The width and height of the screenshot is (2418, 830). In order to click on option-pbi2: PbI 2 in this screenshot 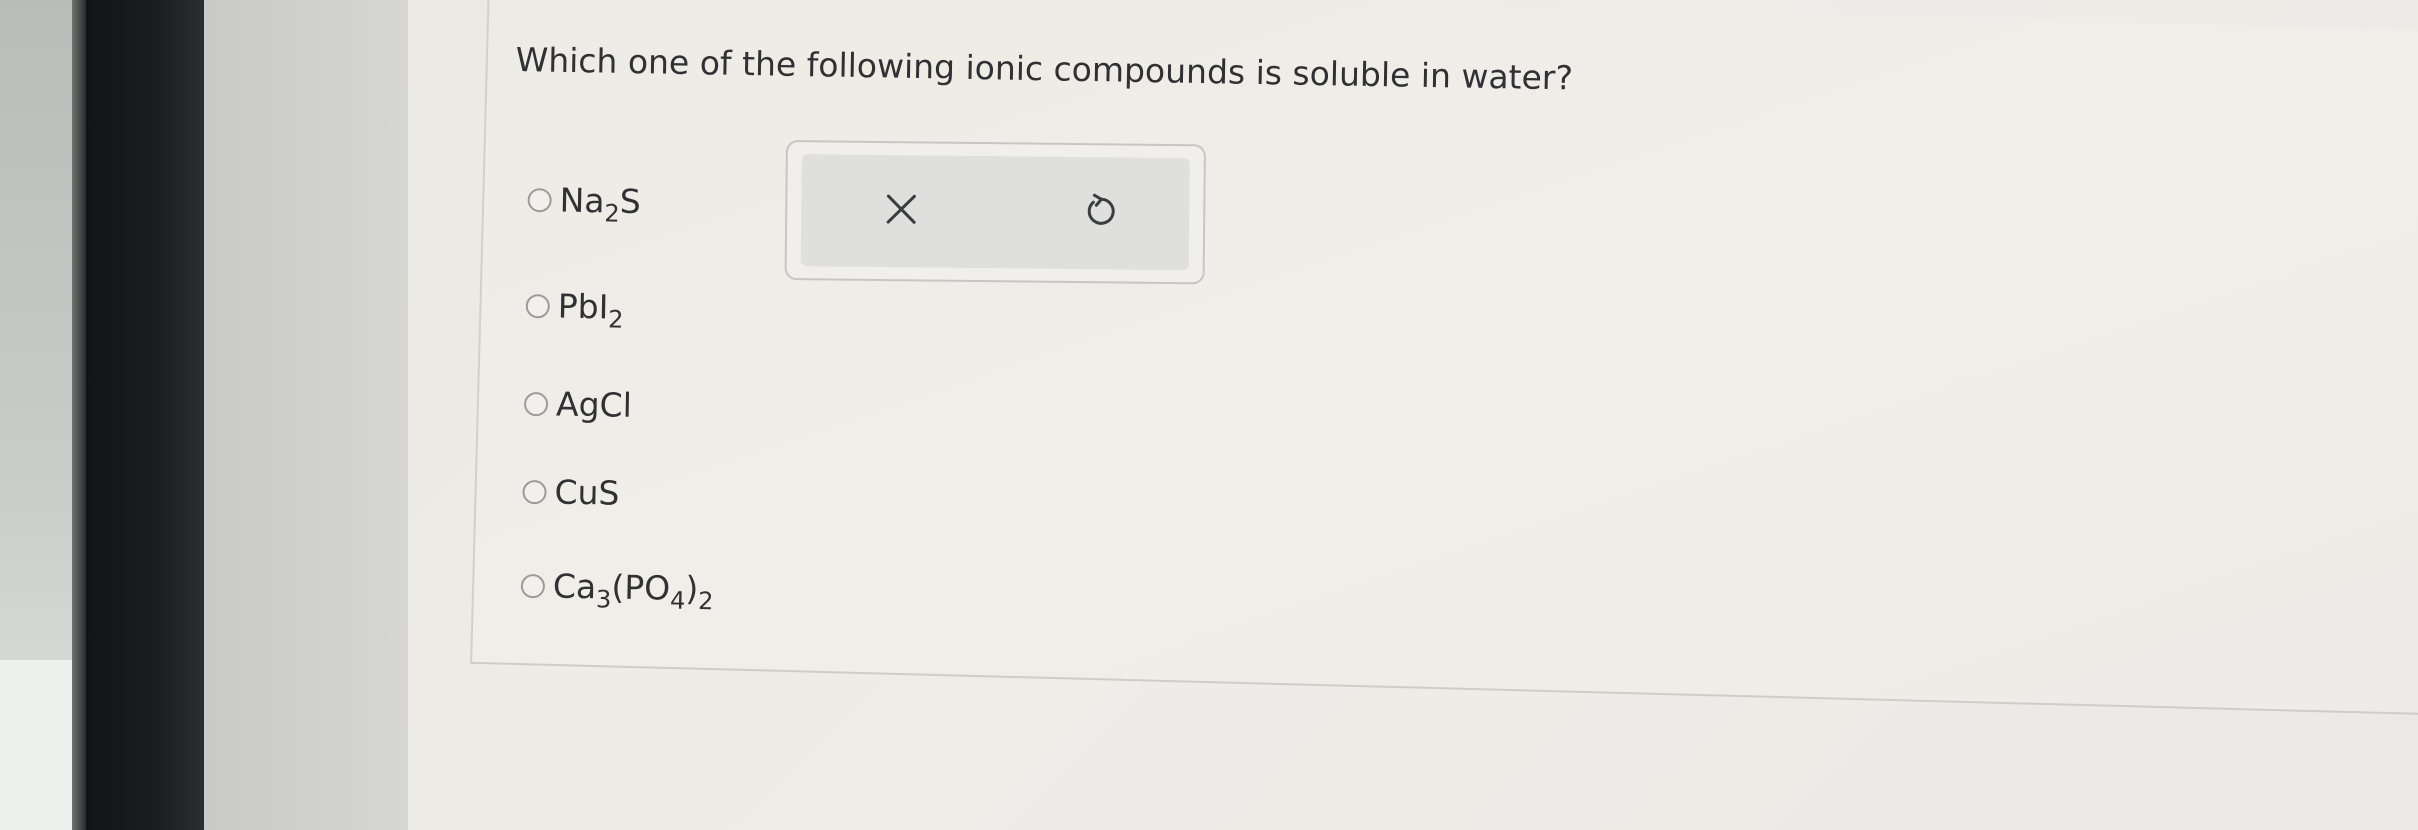, I will do `click(574, 310)`.